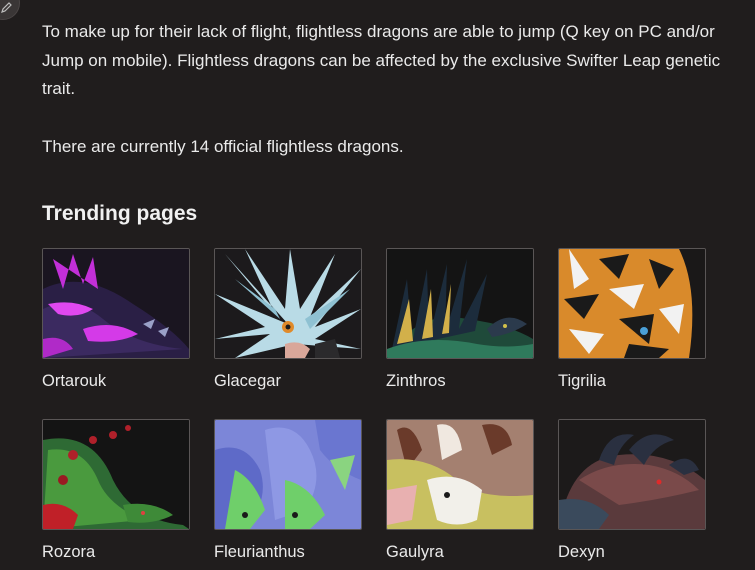  I want to click on gaulyra-thumbnail, so click(460, 474).